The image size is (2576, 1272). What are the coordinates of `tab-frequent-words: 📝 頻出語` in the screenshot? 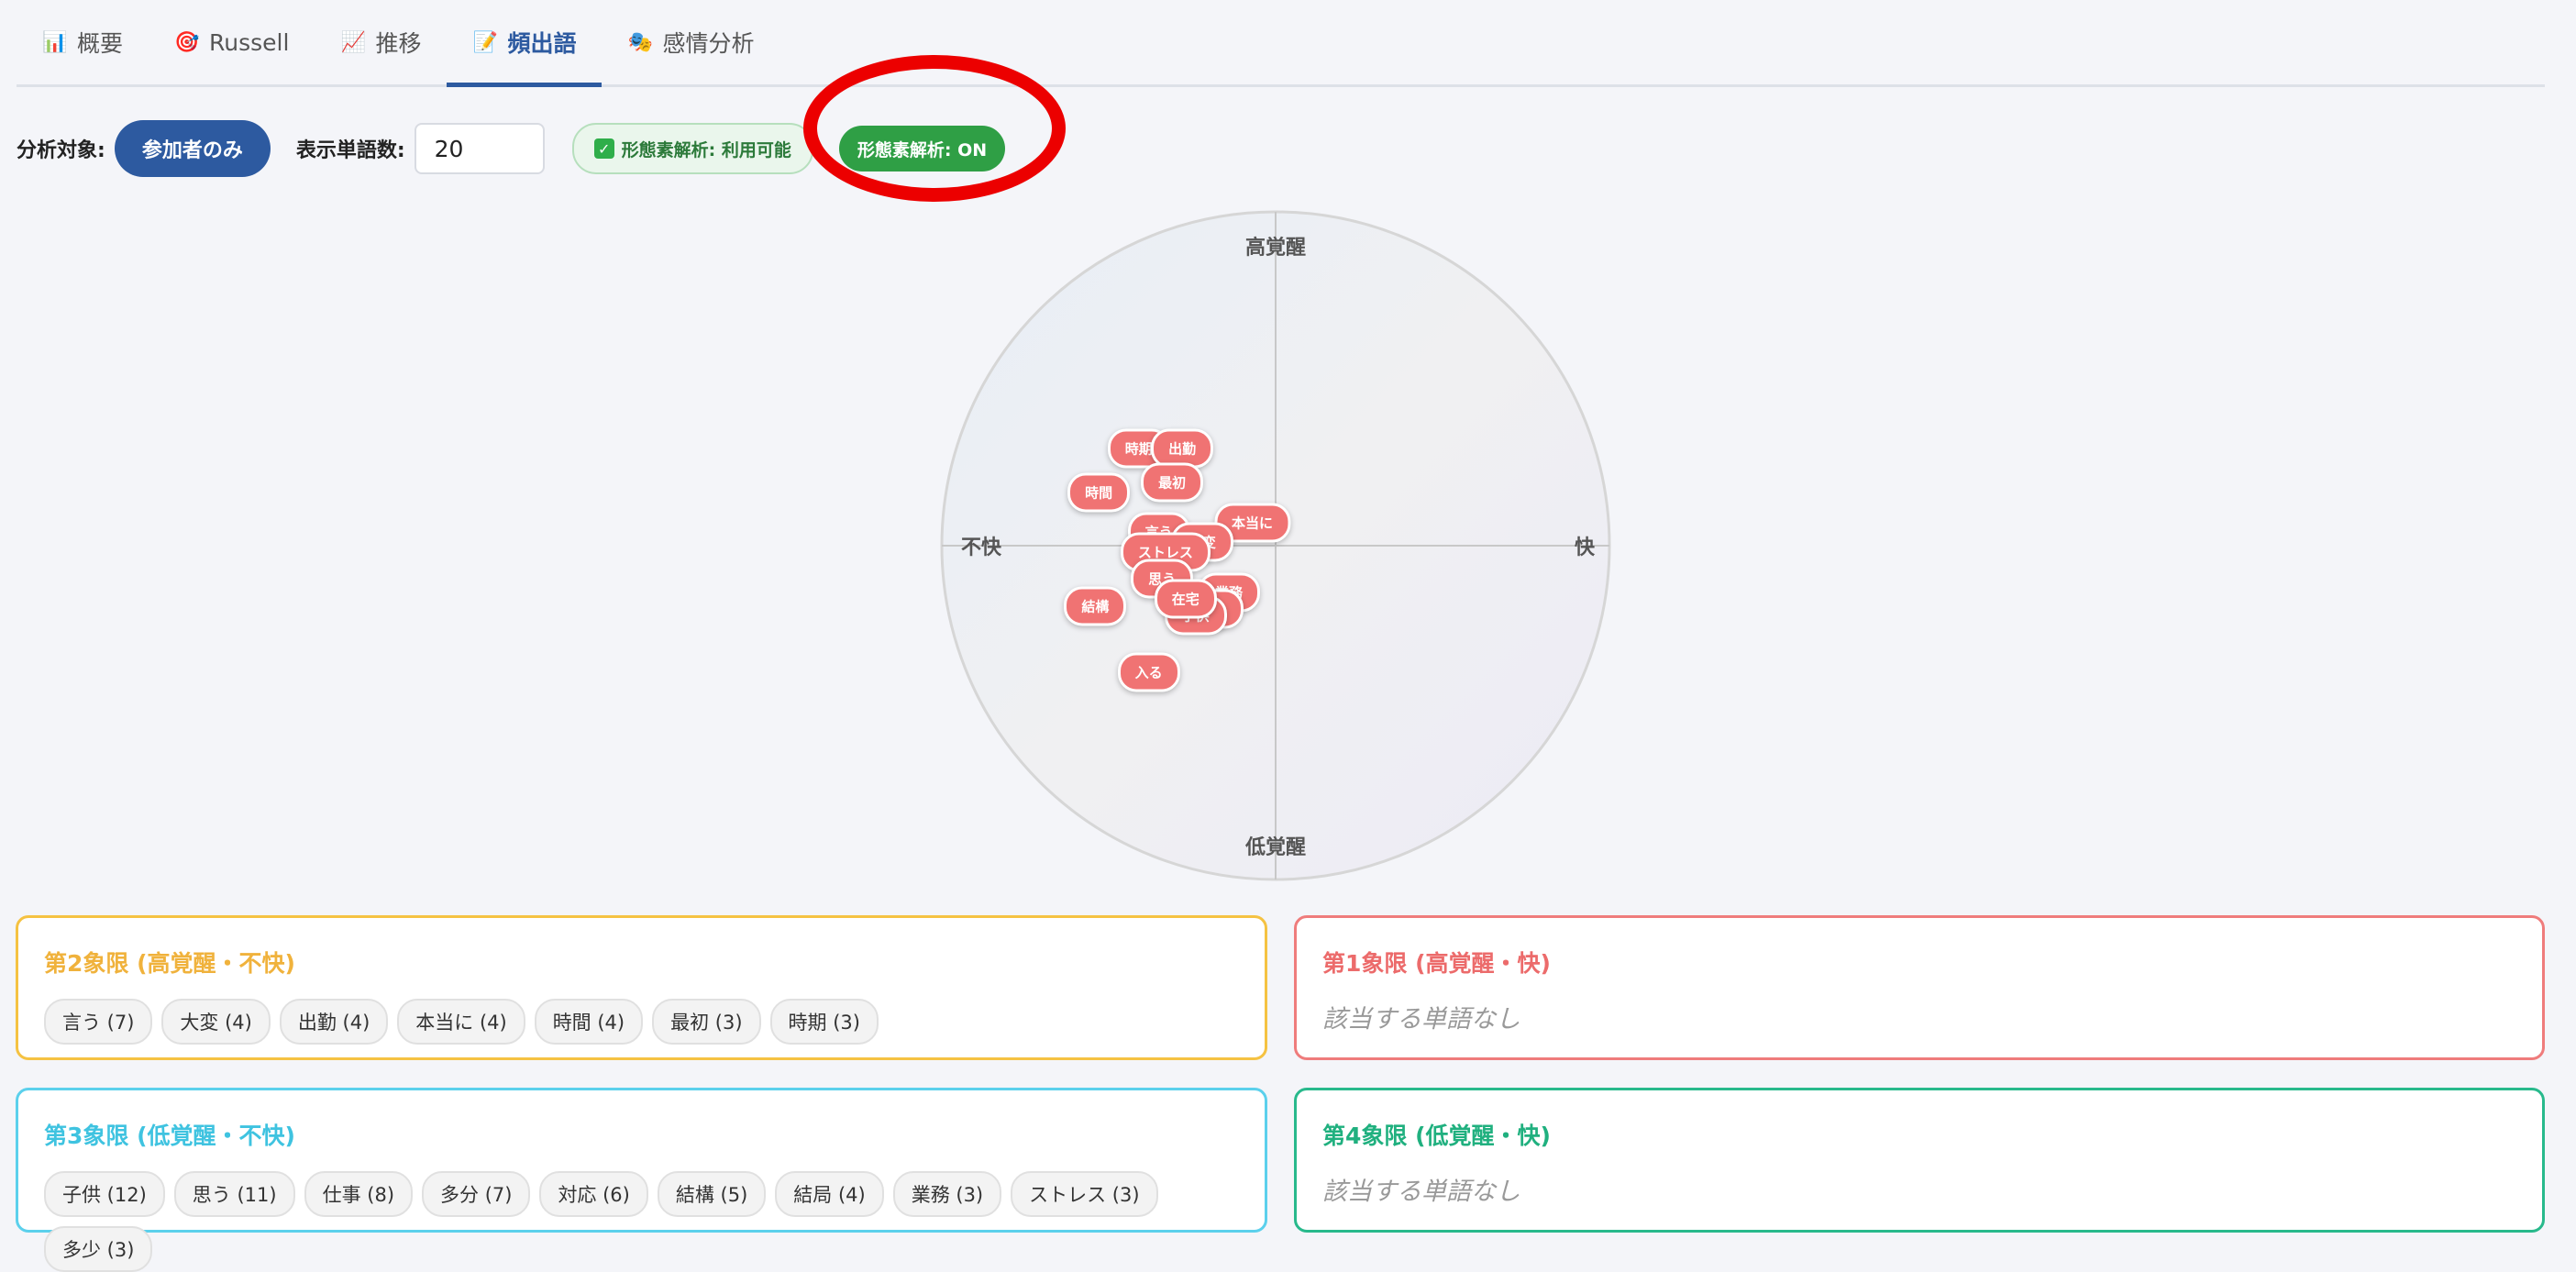 It's located at (525, 43).